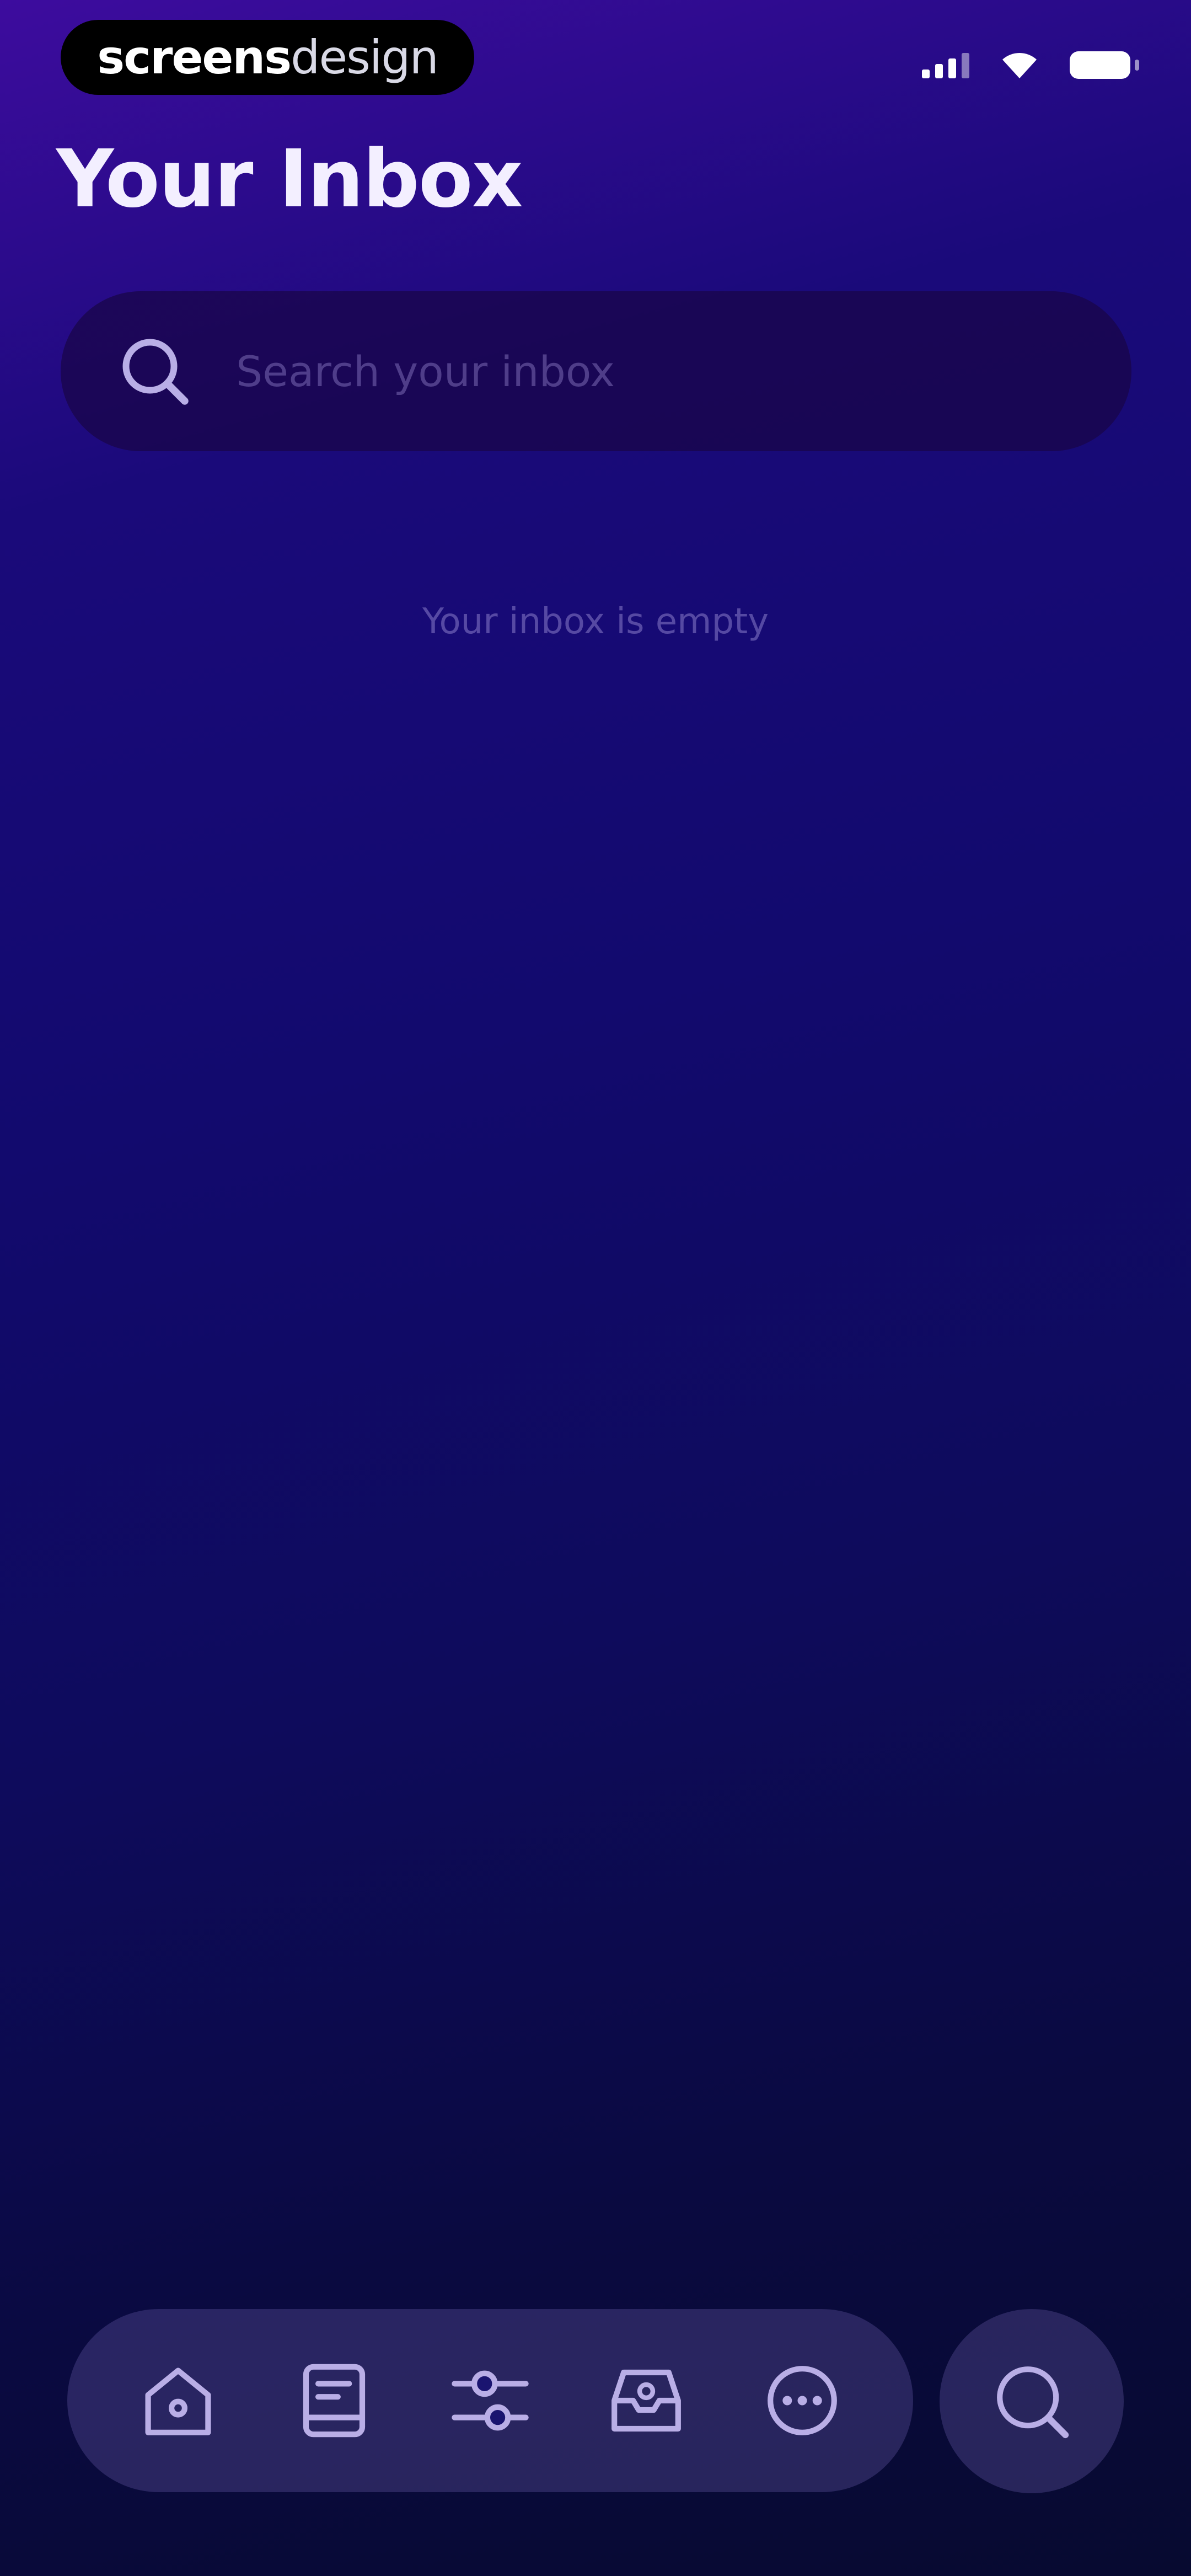 Image resolution: width=1191 pixels, height=2576 pixels. I want to click on brand-logo: screens design, so click(267, 57).